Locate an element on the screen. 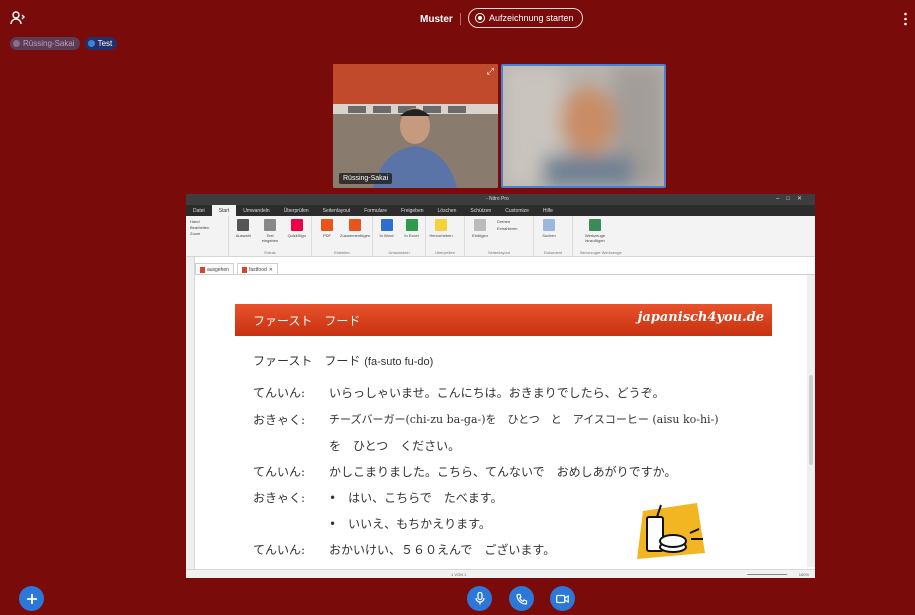  tool-zoom: Zoom is located at coordinates (207, 233).